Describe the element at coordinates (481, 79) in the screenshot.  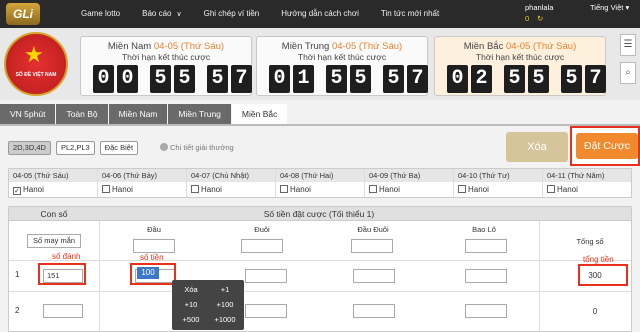
I see `countdown-digit: 2` at that location.